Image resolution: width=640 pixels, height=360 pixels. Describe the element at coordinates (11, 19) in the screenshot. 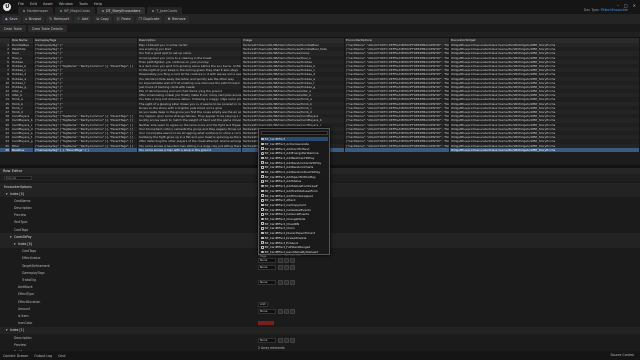

I see `toolbar-button-0: ◆ Save` at that location.